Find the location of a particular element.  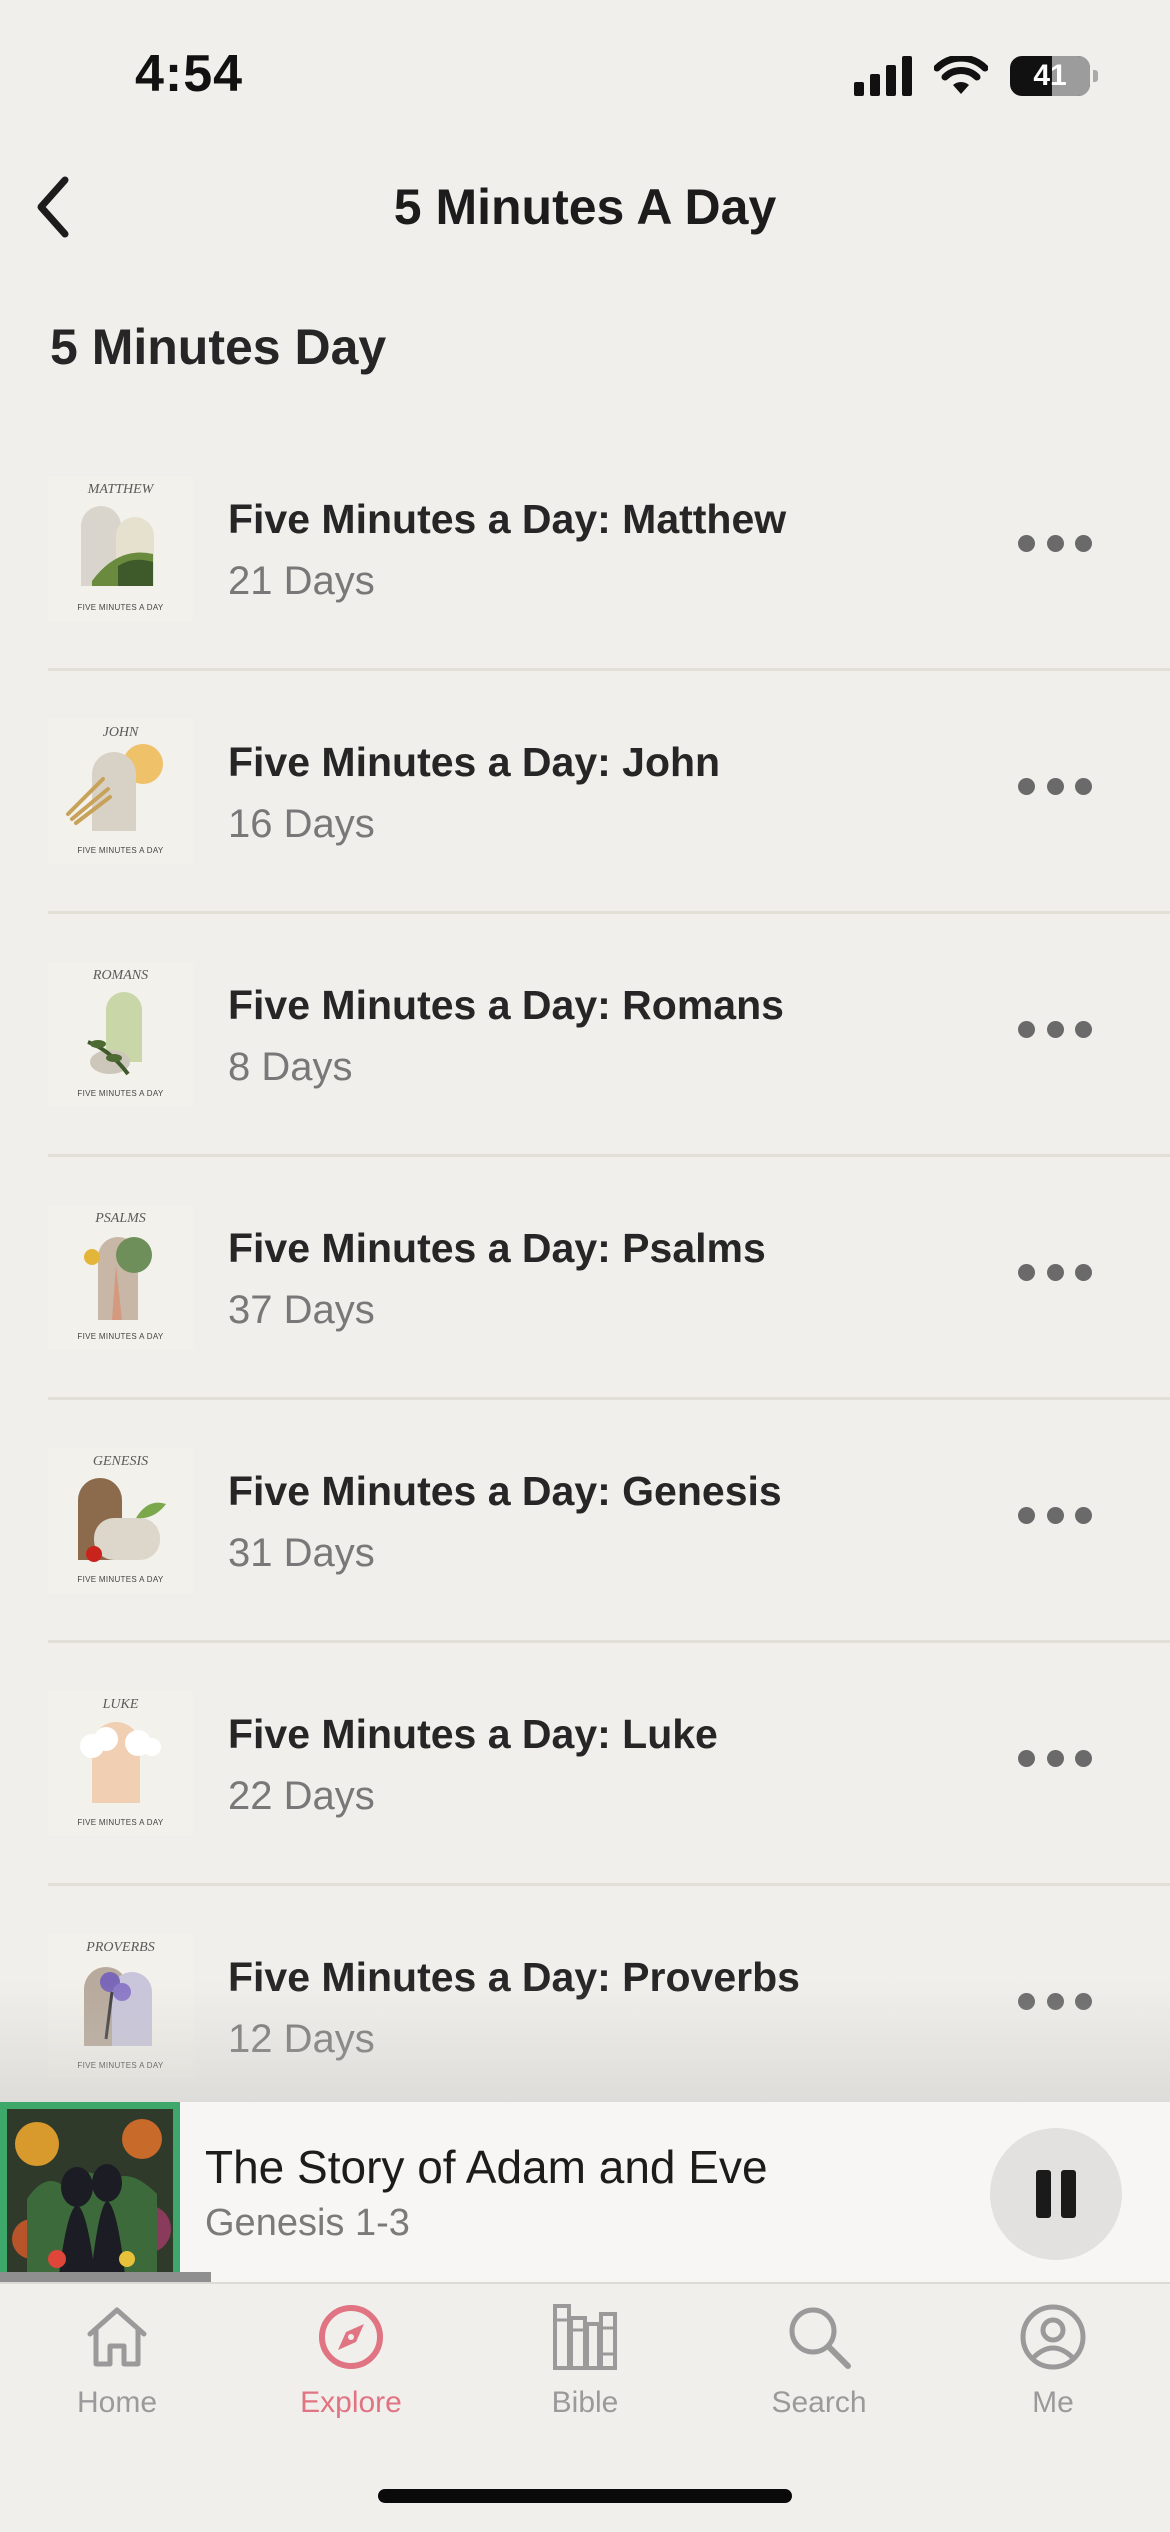

player-artwork is located at coordinates (90, 2192).